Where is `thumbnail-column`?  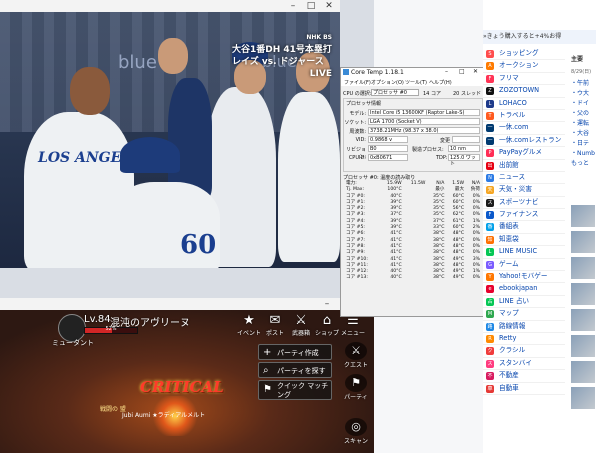
thumbnail-column is located at coordinates (583, 309).